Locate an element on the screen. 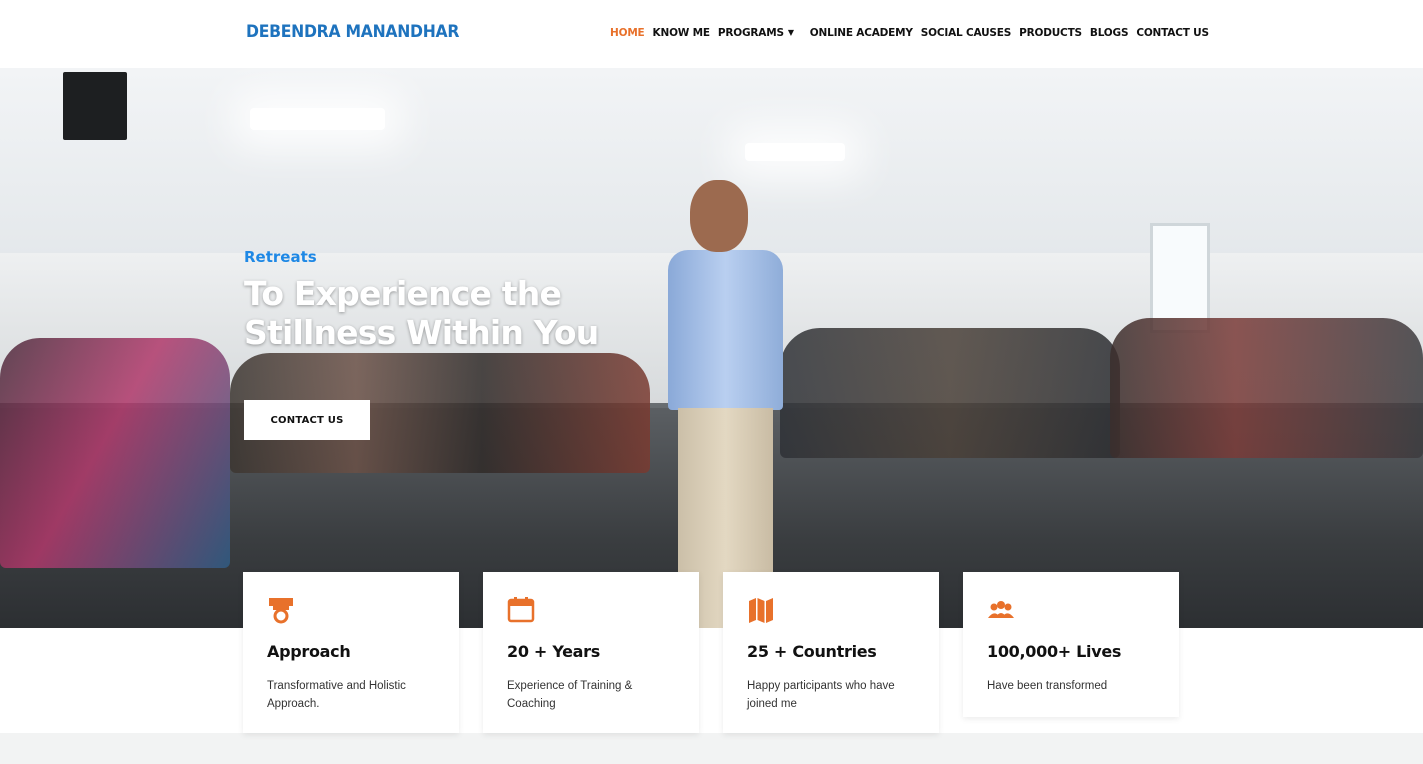  hero-photo-speaker is located at coordinates (95, 106).